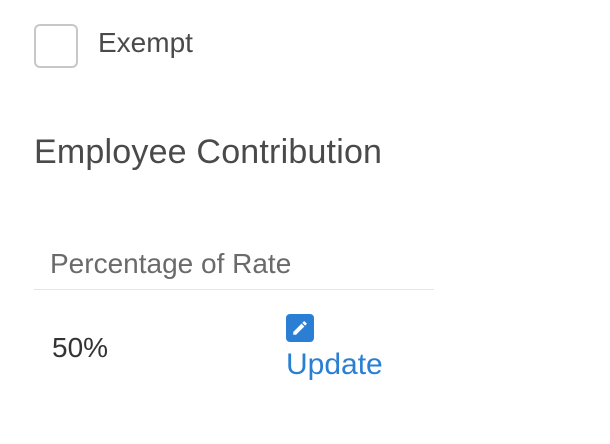 The image size is (610, 444). What do you see at coordinates (145, 42) in the screenshot?
I see `exempt-label: Exempt` at bounding box center [145, 42].